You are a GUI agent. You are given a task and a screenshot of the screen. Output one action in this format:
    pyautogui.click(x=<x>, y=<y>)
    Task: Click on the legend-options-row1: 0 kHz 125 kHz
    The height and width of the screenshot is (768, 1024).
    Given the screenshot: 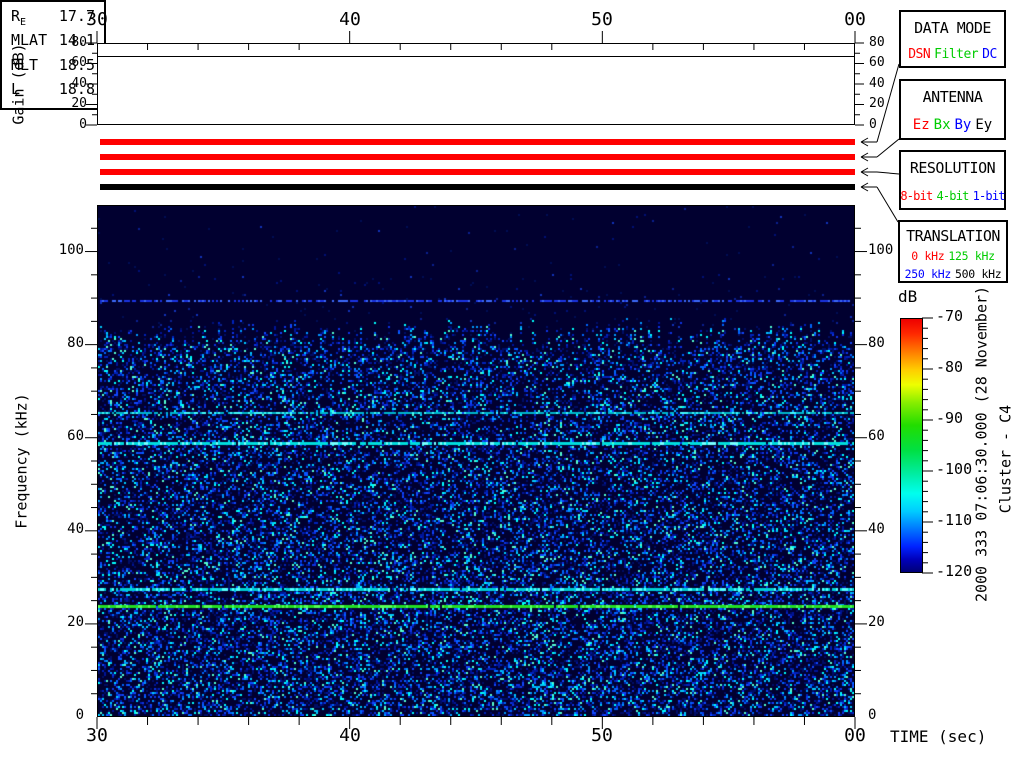 What is the action you would take?
    pyautogui.click(x=953, y=256)
    